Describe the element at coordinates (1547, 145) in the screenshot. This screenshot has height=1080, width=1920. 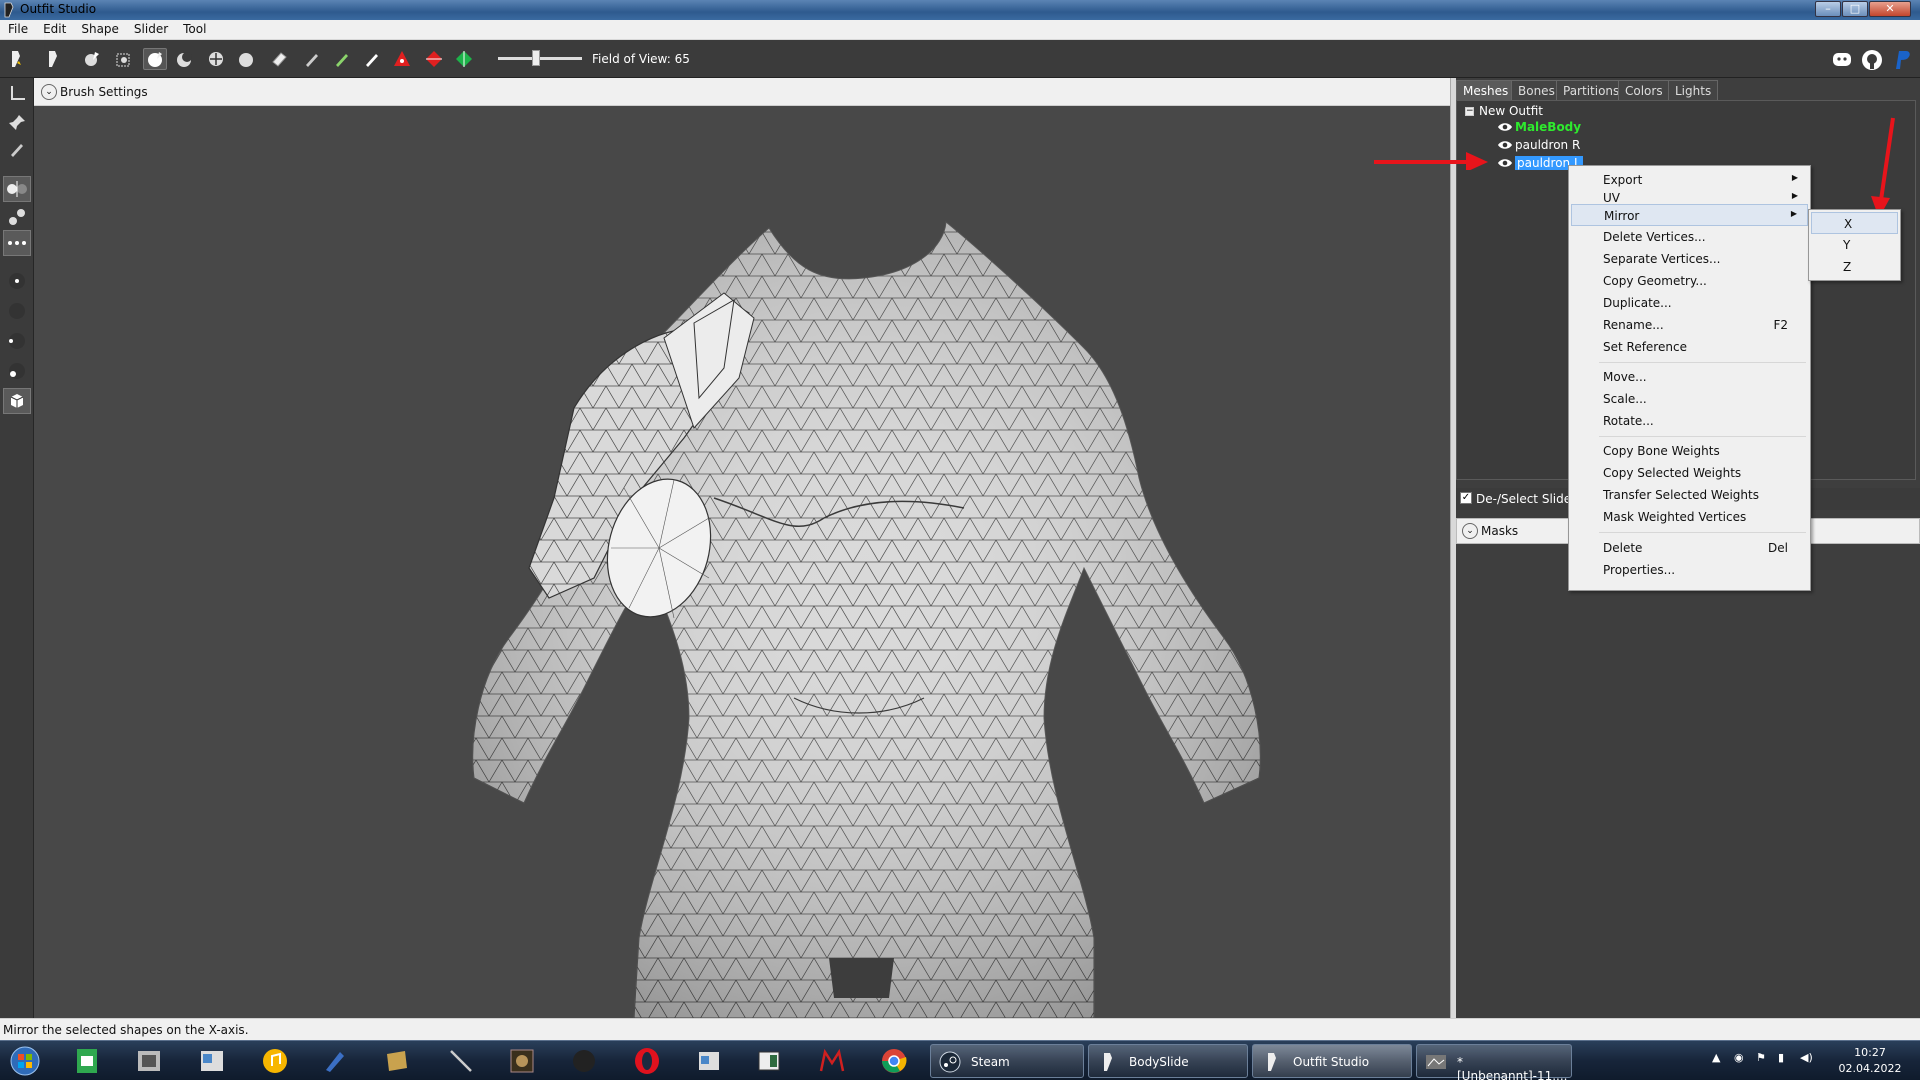
I see `tree-item-pauldron-r: pauldron R` at that location.